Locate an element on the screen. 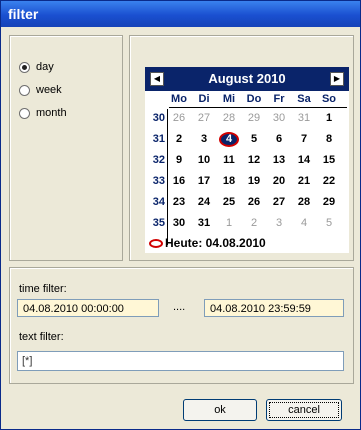  calendar-day: 17 is located at coordinates (204, 181).